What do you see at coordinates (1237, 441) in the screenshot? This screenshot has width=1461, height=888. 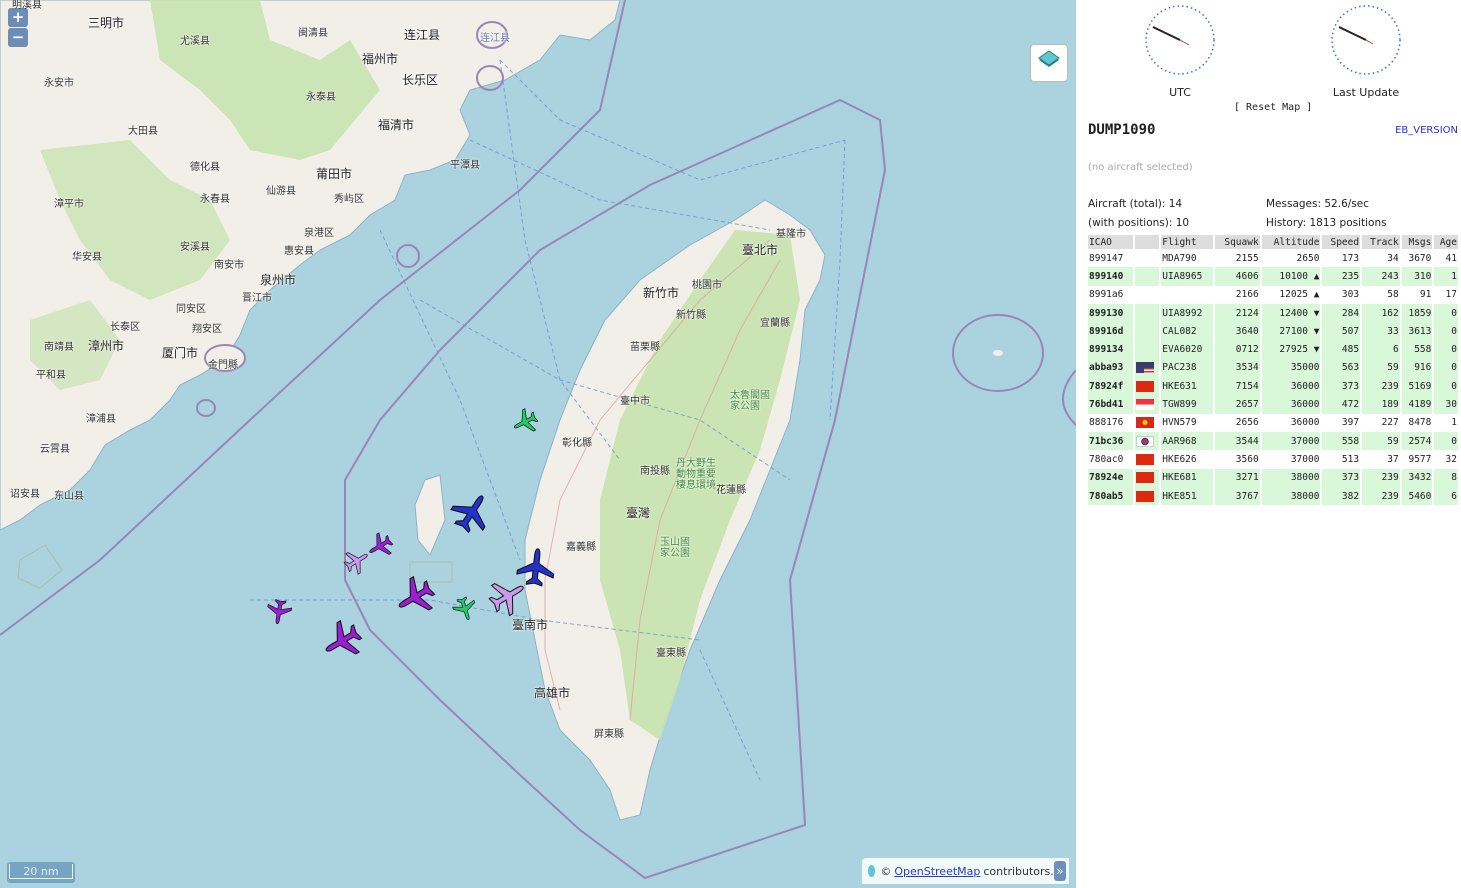 I see `squawk-cell: 3544` at bounding box center [1237, 441].